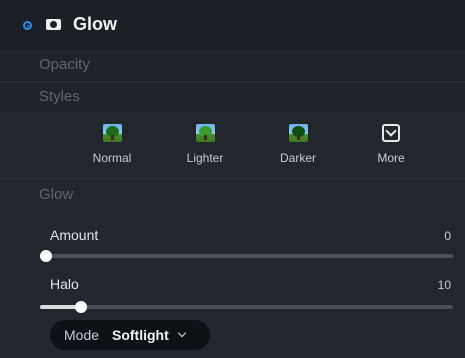 This screenshot has height=358, width=465. Describe the element at coordinates (27, 25) in the screenshot. I see `radio-selected-icon` at that location.